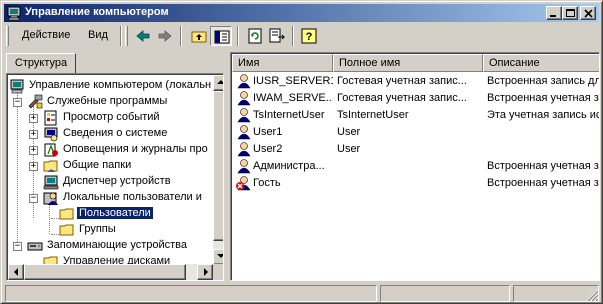 This screenshot has width=603, height=304. Describe the element at coordinates (97, 229) in the screenshot. I see `tree-label: Группы` at that location.